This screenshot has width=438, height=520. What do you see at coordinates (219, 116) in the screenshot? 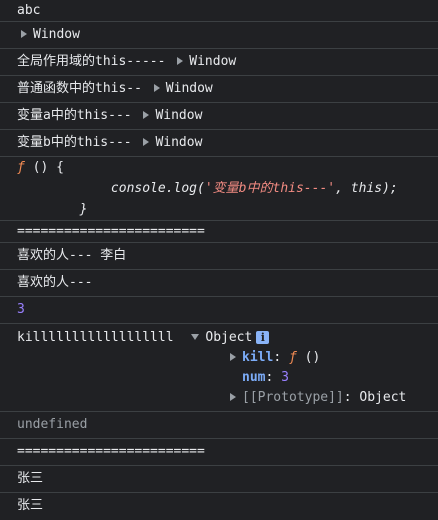
I see `log-row: 变量a中的this--- Window` at bounding box center [219, 116].